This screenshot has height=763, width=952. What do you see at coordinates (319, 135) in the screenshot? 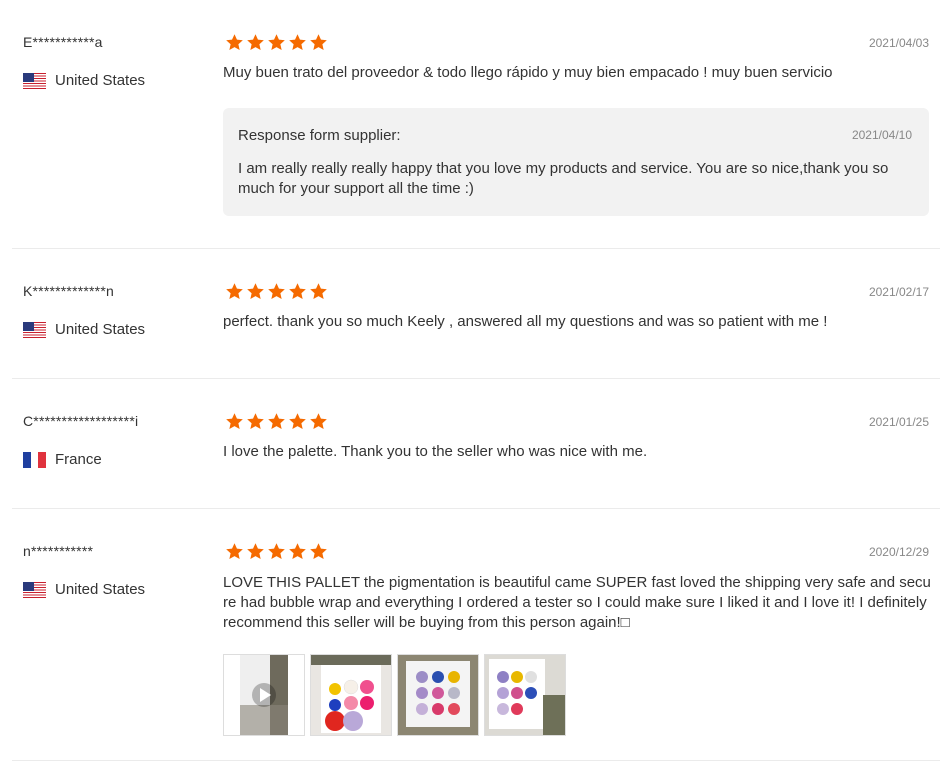
I see `response-title: Response form supplier:` at bounding box center [319, 135].